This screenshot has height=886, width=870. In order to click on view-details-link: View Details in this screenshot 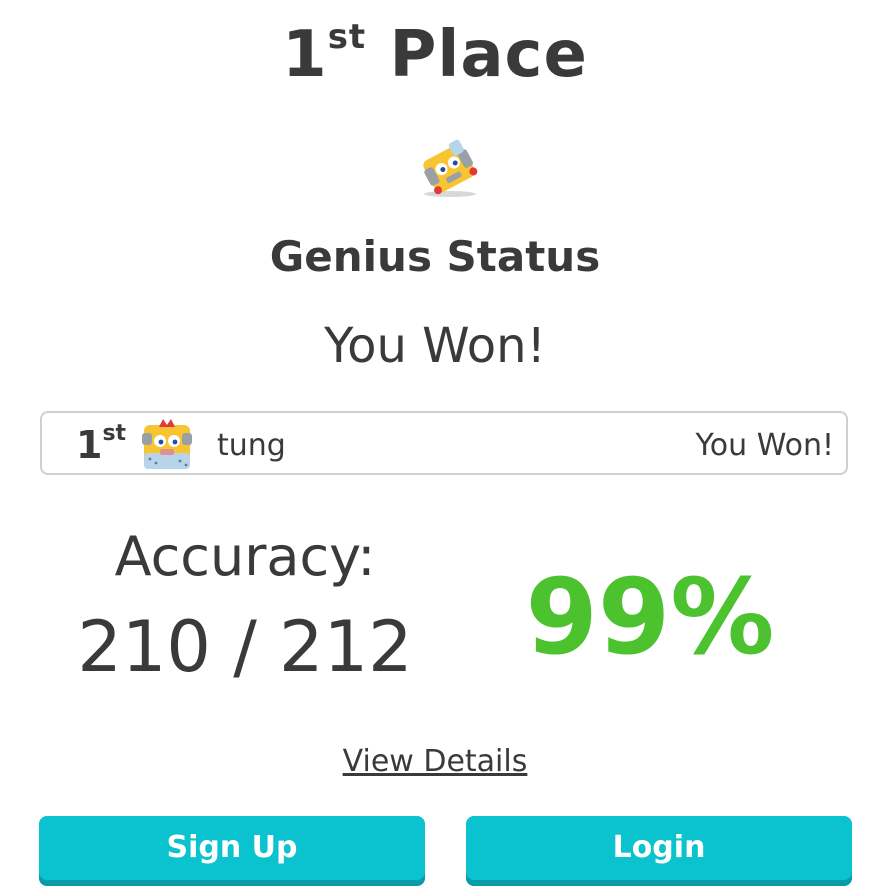, I will do `click(435, 761)`.